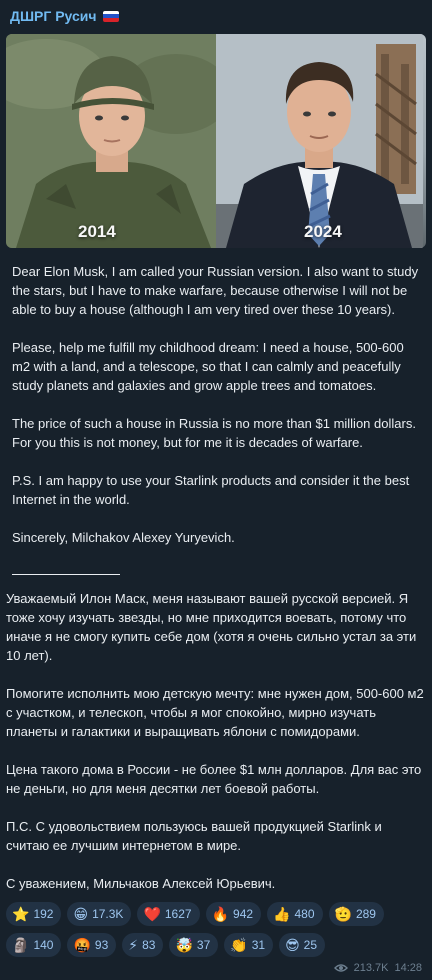  What do you see at coordinates (203, 945) in the screenshot?
I see `reaction-count: 37` at bounding box center [203, 945].